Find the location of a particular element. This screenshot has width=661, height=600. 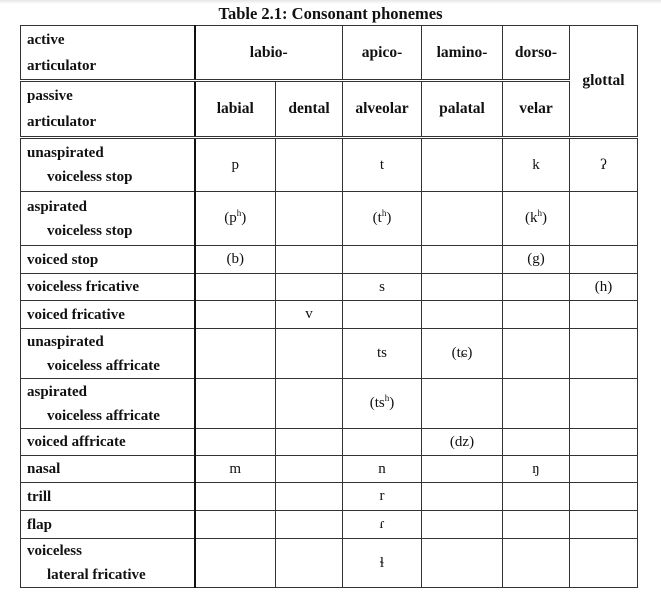

header-apico: apico- is located at coordinates (382, 53).